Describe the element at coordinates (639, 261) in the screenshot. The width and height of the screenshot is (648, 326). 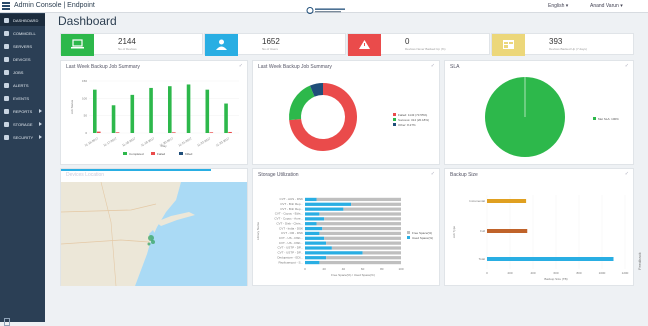
I see `feedback-tab: Feedback` at that location.